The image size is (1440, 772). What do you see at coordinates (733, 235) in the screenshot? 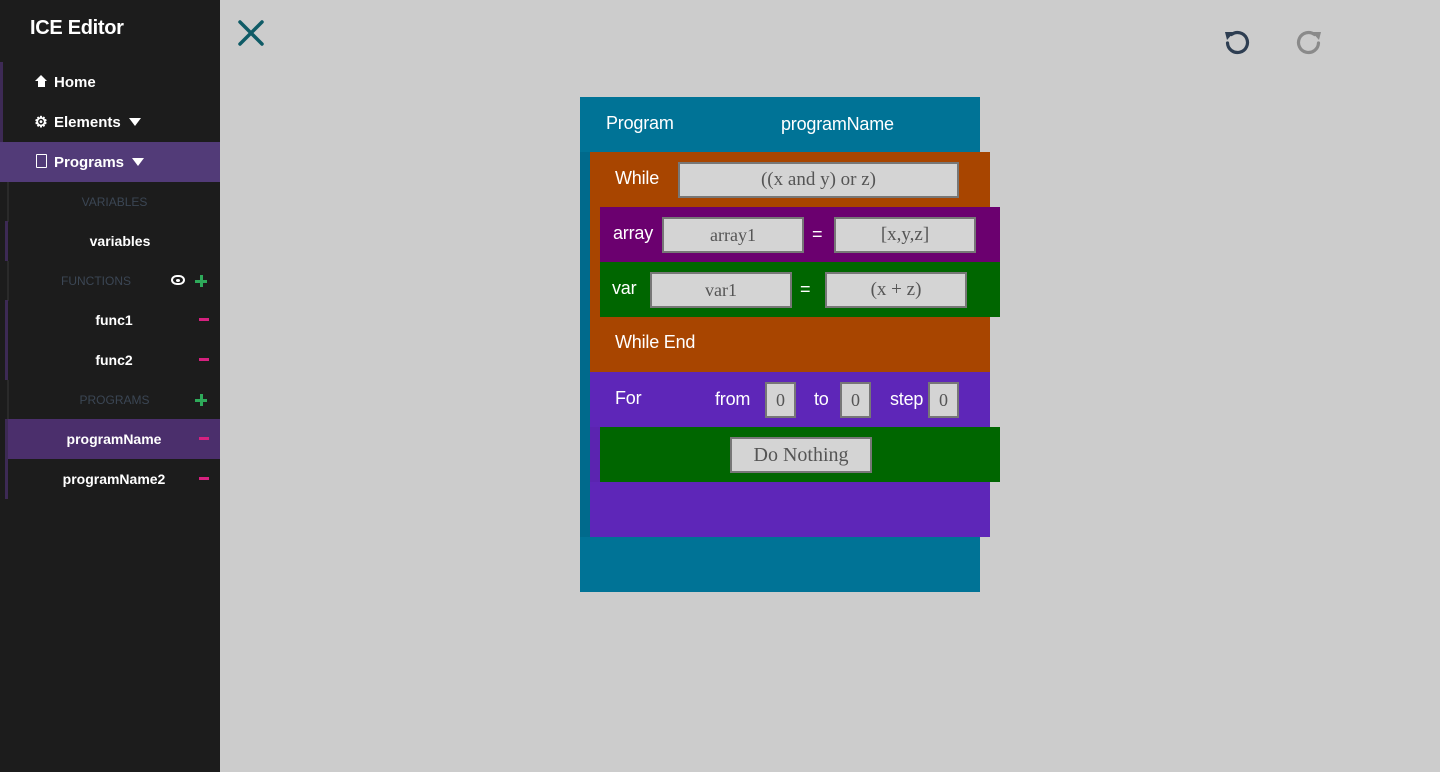
I see `array-name-field: array1` at bounding box center [733, 235].